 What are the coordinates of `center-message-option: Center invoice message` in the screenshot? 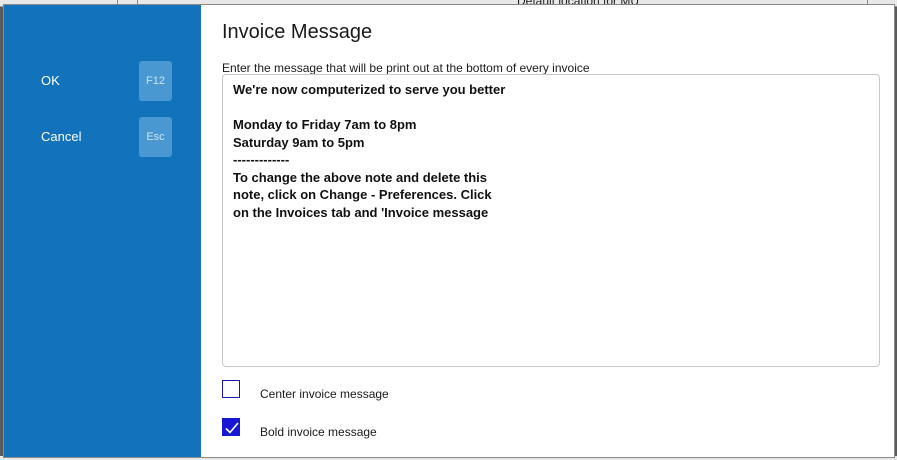 It's located at (322, 391).